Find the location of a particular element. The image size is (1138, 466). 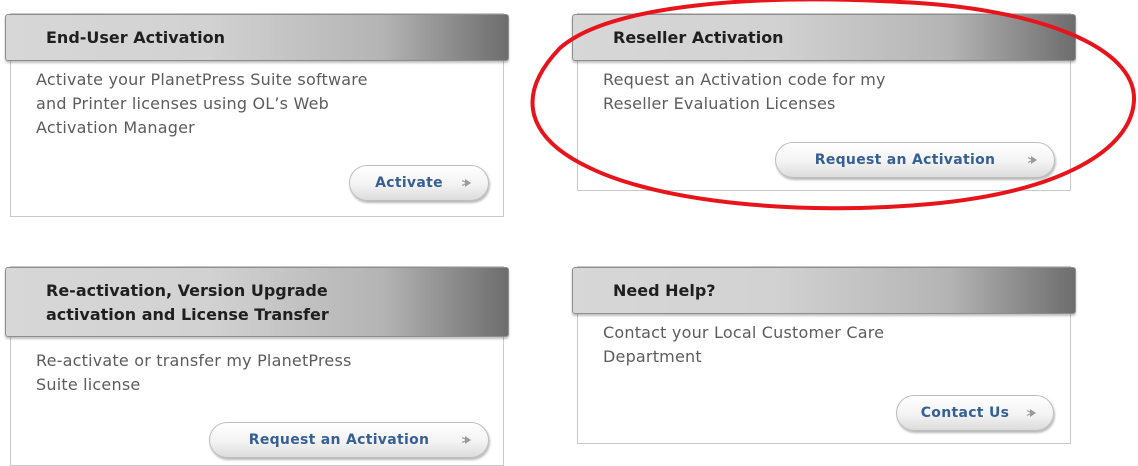

button-label: Activate is located at coordinates (409, 183).